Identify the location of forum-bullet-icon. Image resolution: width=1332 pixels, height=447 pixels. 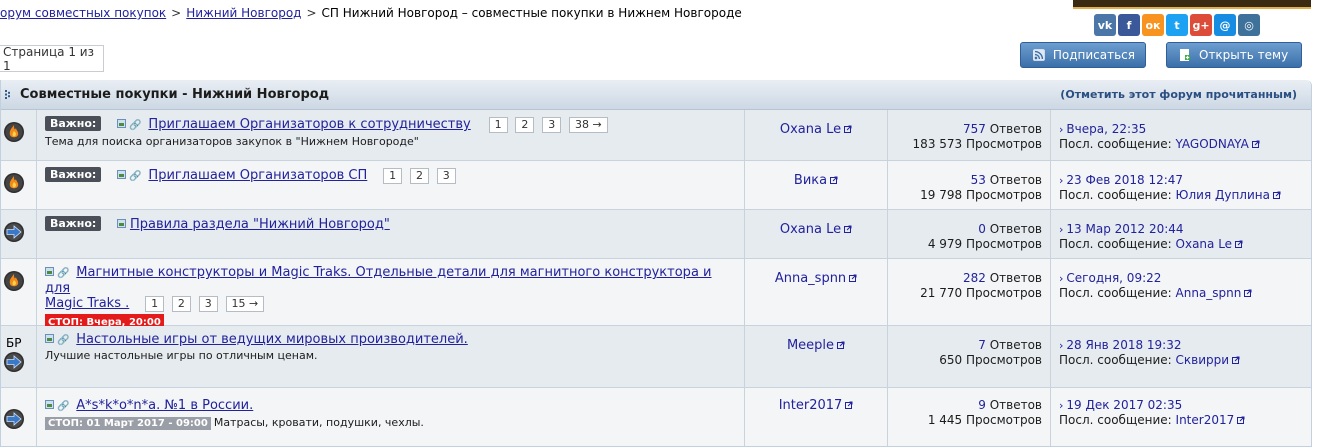
(7, 94).